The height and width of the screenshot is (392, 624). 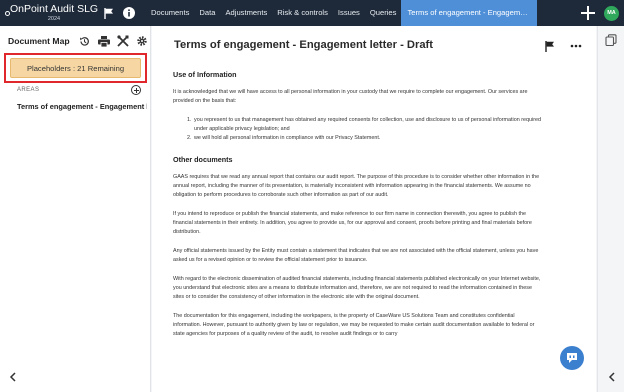 I want to click on document-actions, so click(x=563, y=46).